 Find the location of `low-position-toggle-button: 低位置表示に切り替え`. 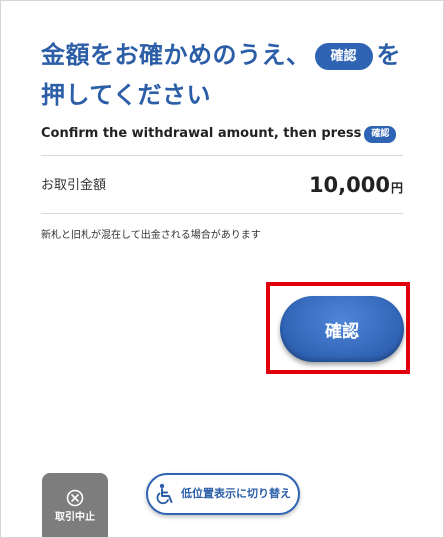

low-position-toggle-button: 低位置表示に切り替え is located at coordinates (223, 494).